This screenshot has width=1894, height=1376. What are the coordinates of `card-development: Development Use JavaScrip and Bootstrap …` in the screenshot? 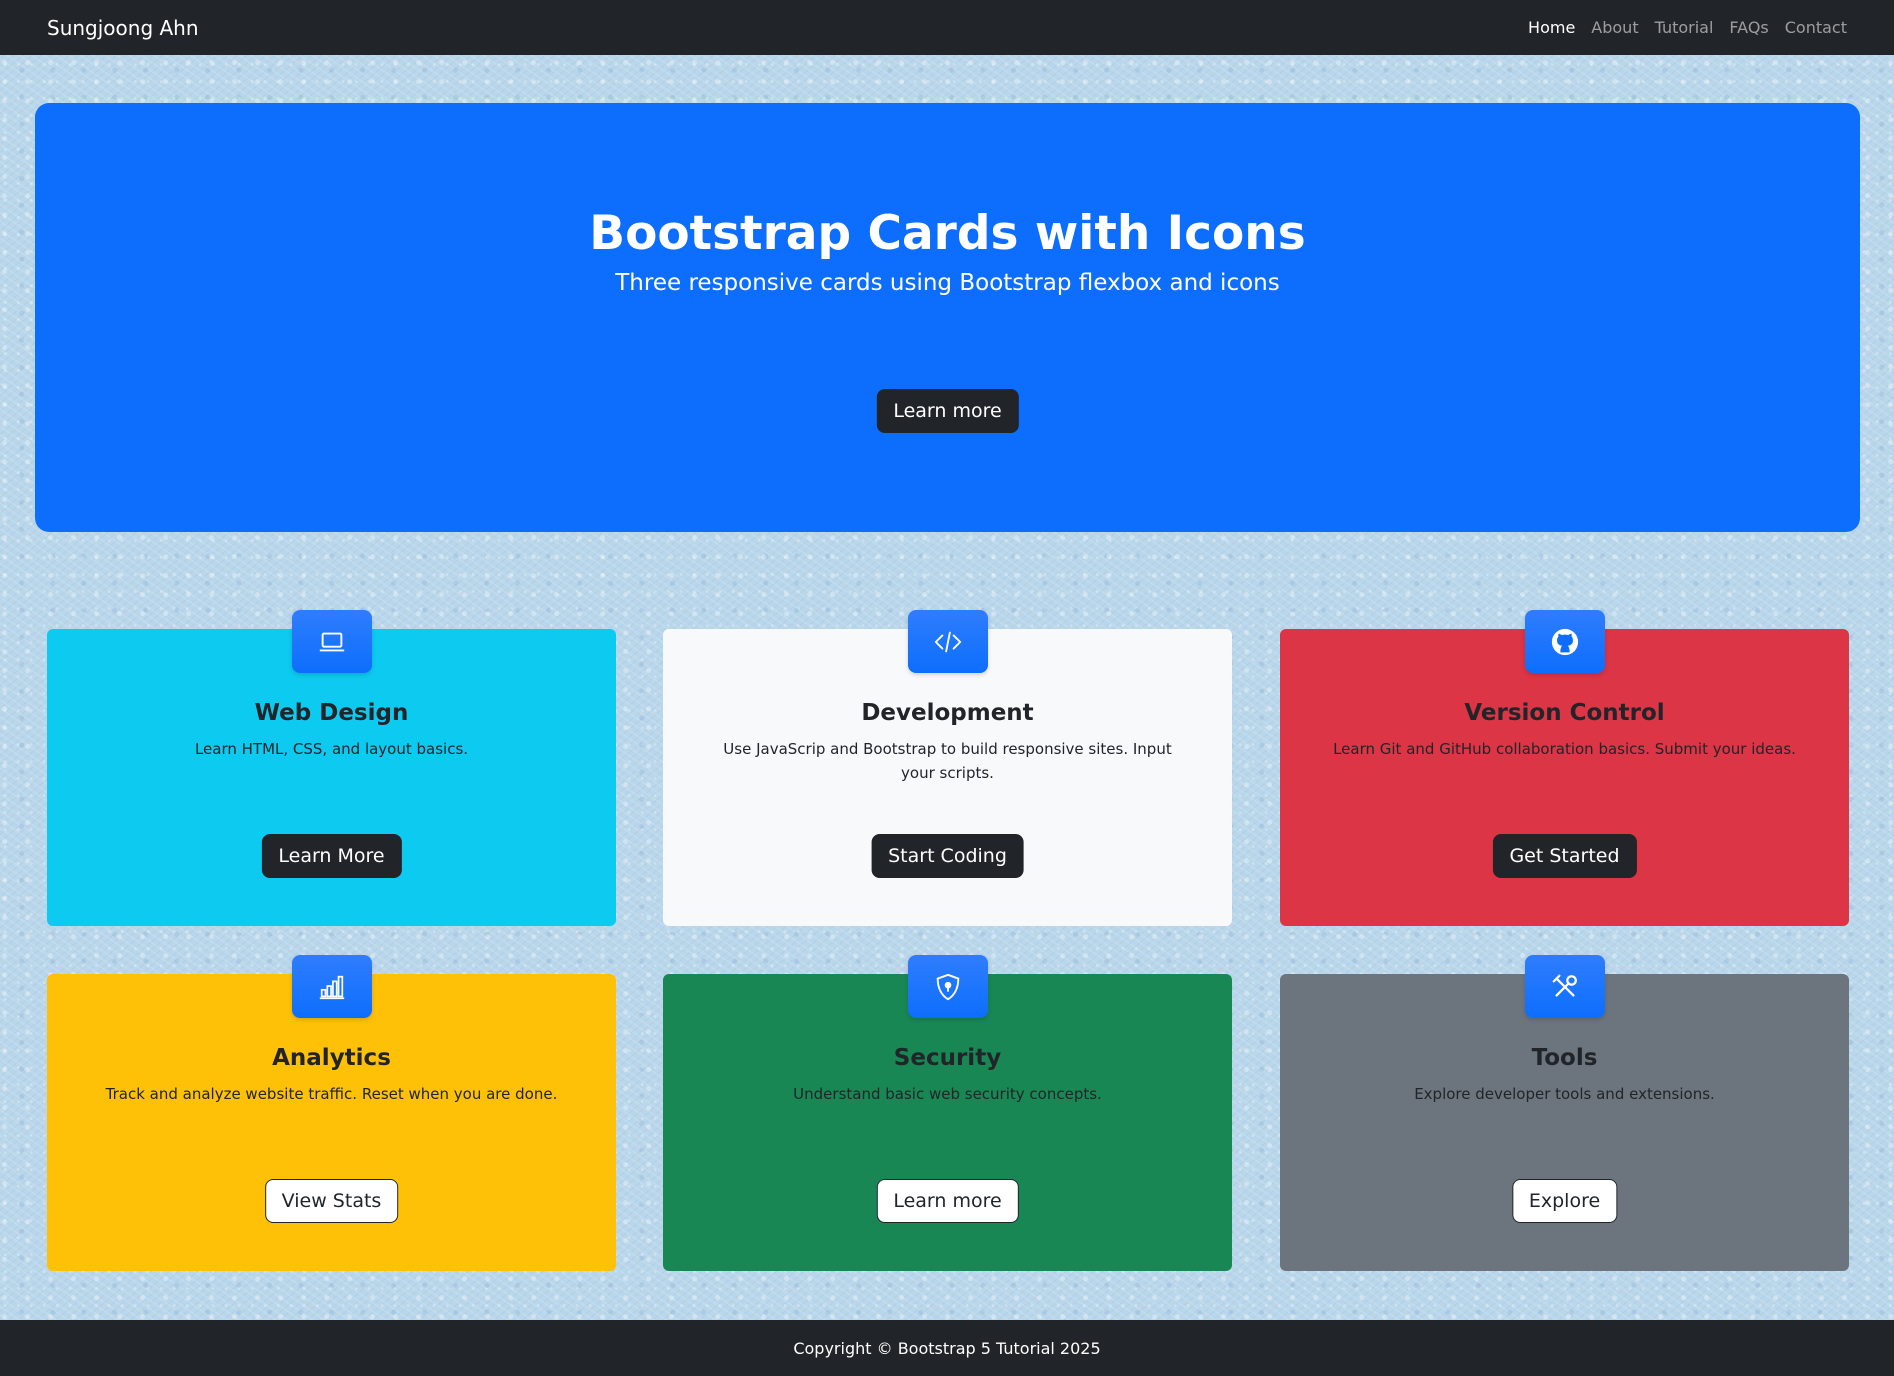 It's located at (947, 768).